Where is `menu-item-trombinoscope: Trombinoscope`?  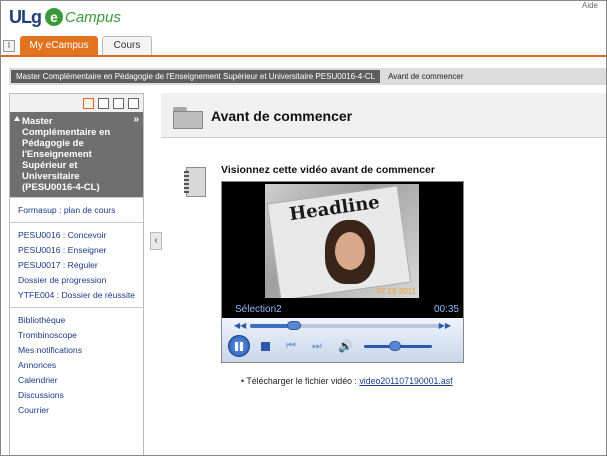
menu-item-trombinoscope: Trombinoscope is located at coordinates (76, 335).